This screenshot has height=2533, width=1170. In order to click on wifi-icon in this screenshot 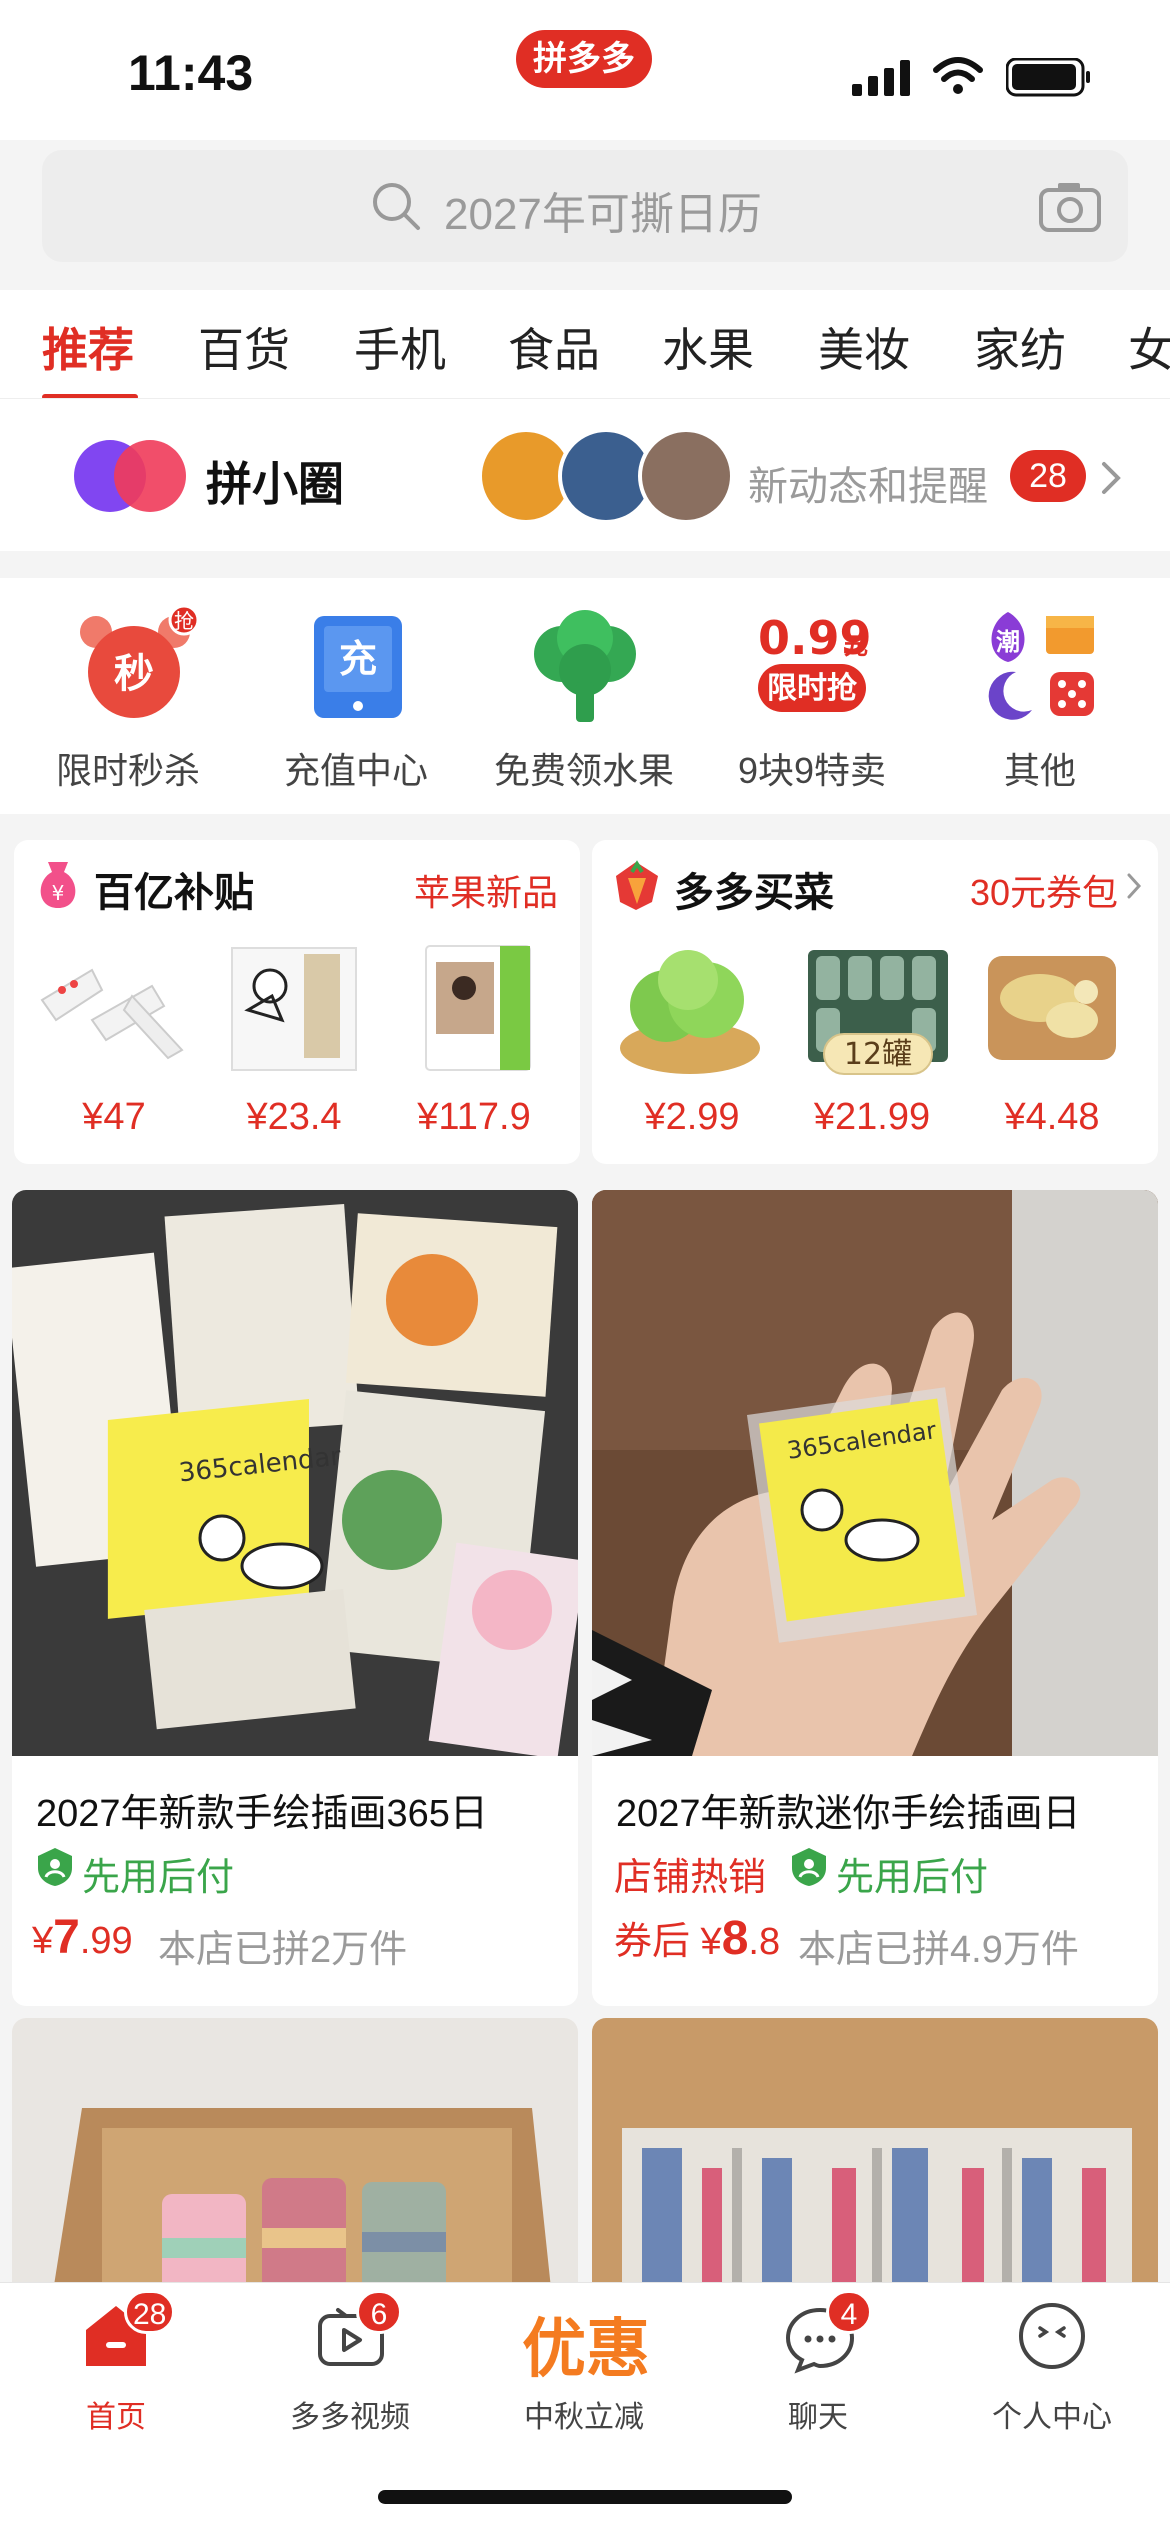, I will do `click(958, 75)`.